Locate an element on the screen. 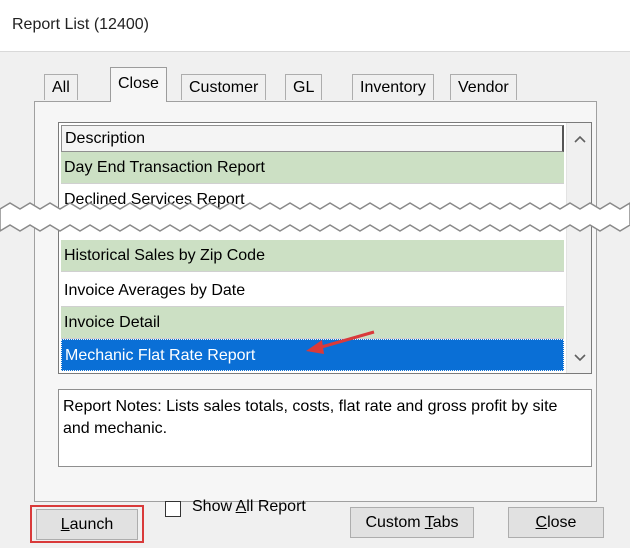  list-item: Invoice Averages by Date is located at coordinates (312, 291).